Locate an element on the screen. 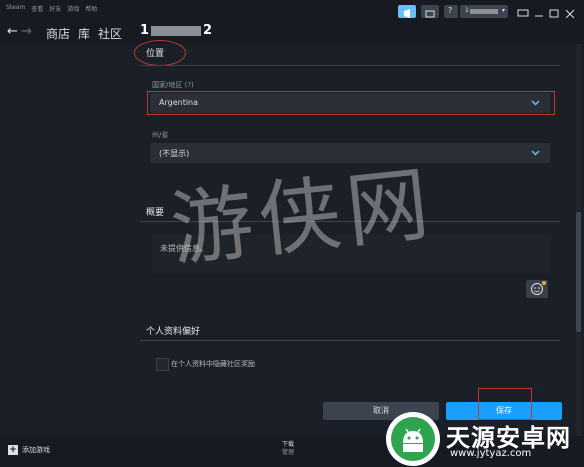 Image resolution: width=584 pixels, height=467 pixels. menu-item-help: 帮助 is located at coordinates (91, 8).